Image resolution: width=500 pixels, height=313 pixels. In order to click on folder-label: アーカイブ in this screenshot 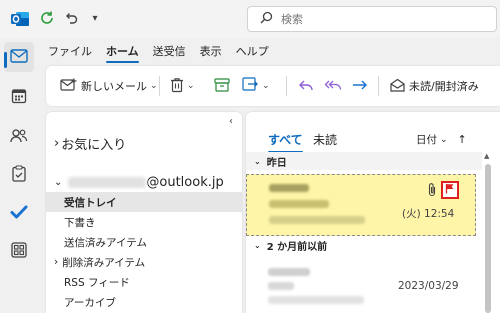, I will do `click(90, 302)`.